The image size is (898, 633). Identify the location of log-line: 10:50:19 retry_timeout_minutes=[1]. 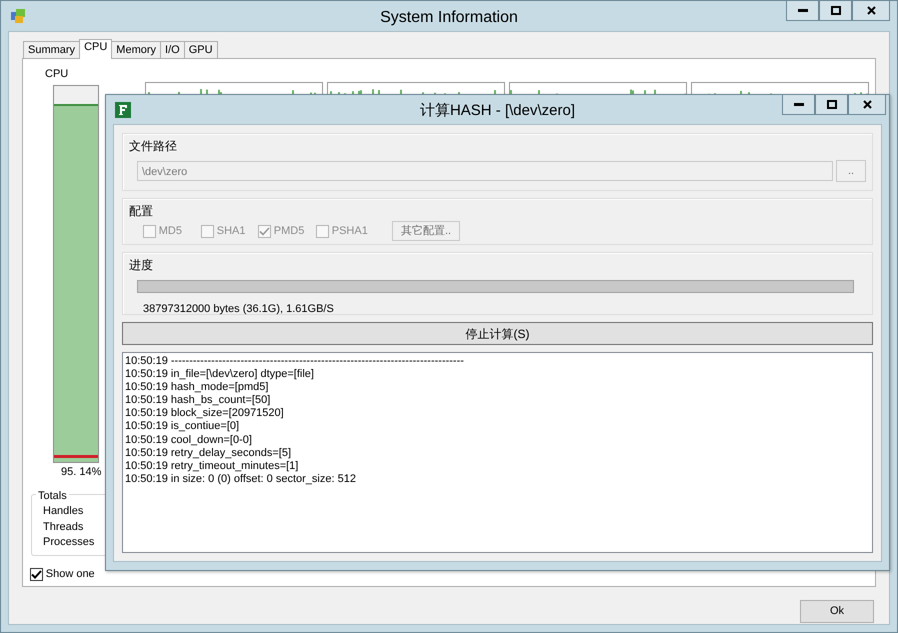
(211, 466).